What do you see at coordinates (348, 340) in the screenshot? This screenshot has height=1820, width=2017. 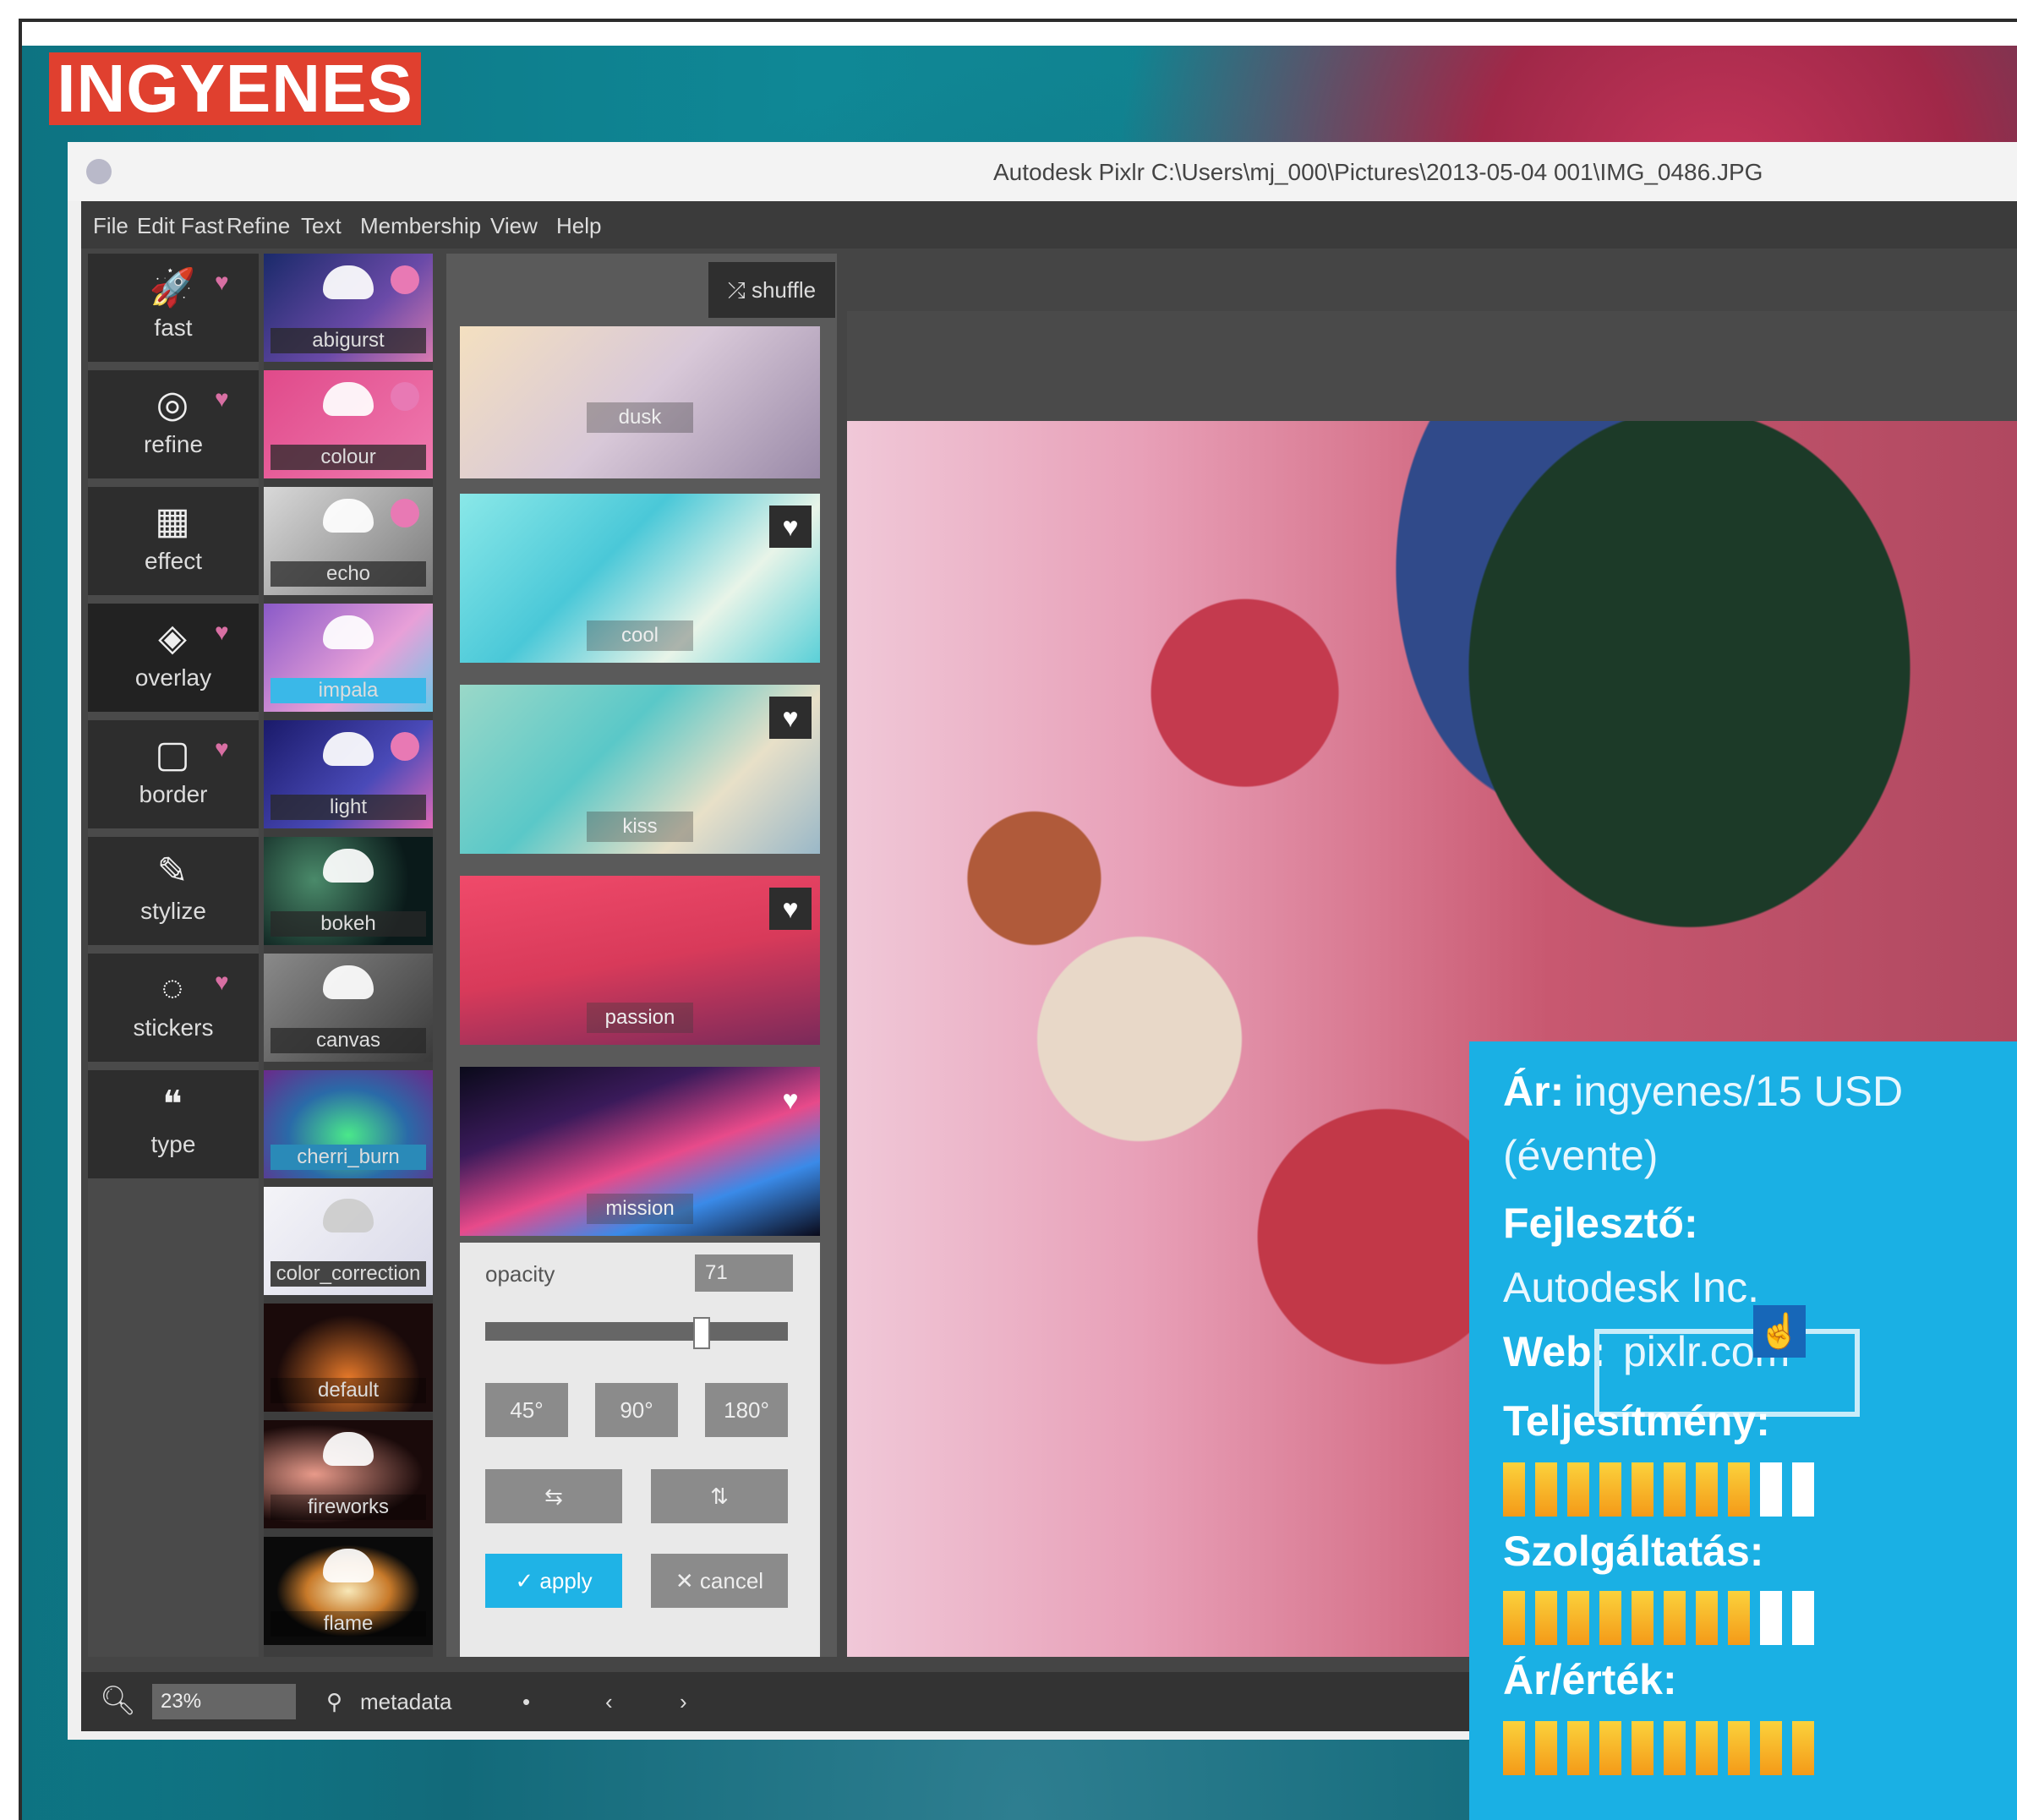 I see `pack-label: abigurst` at bounding box center [348, 340].